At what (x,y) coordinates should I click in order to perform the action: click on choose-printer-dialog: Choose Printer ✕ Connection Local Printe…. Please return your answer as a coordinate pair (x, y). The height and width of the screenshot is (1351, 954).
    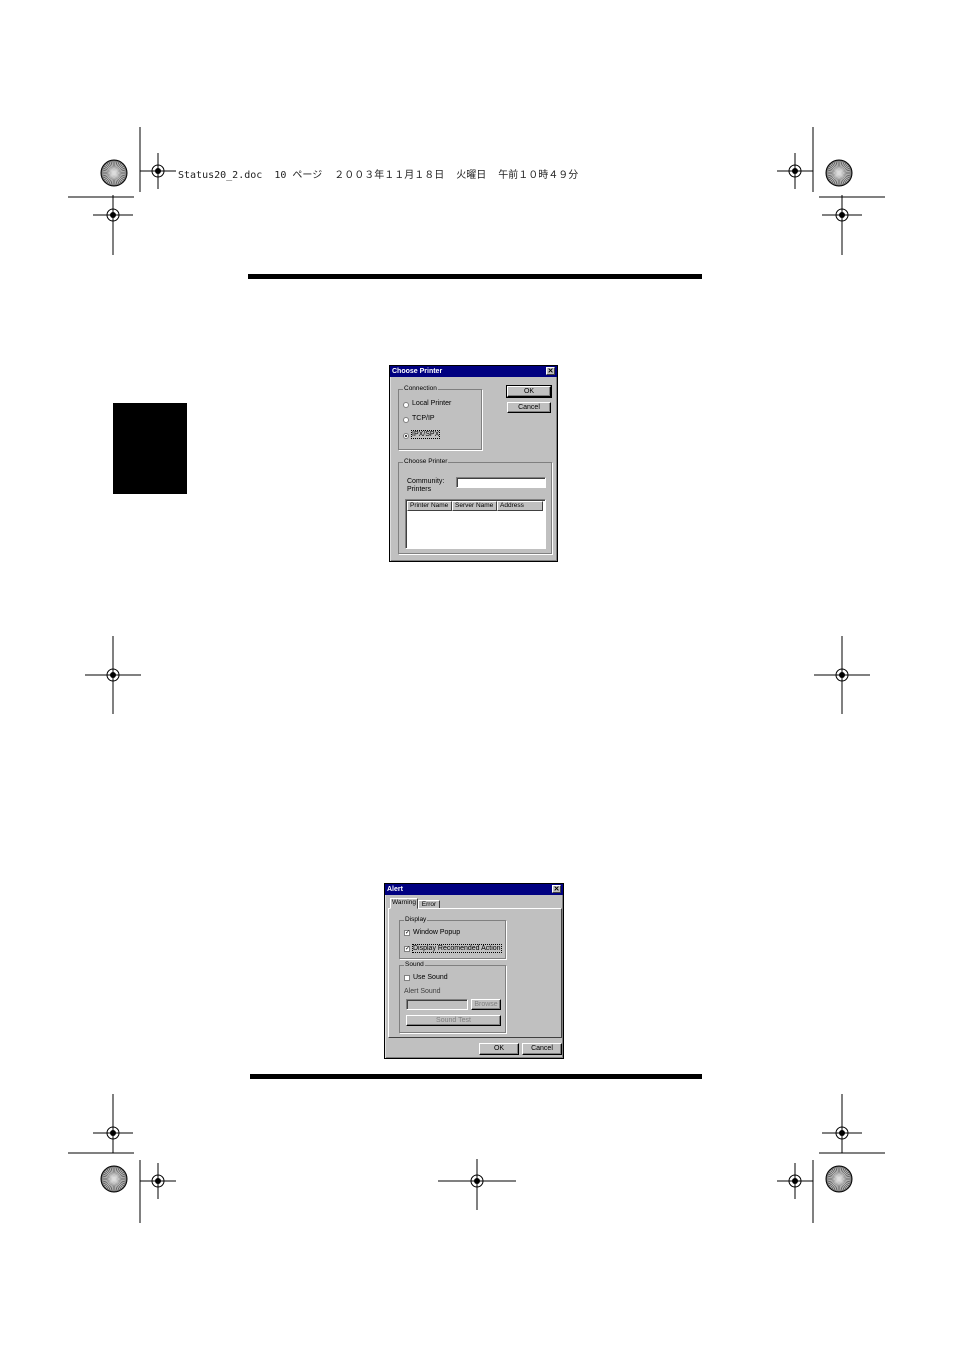
    Looking at the image, I should click on (473, 463).